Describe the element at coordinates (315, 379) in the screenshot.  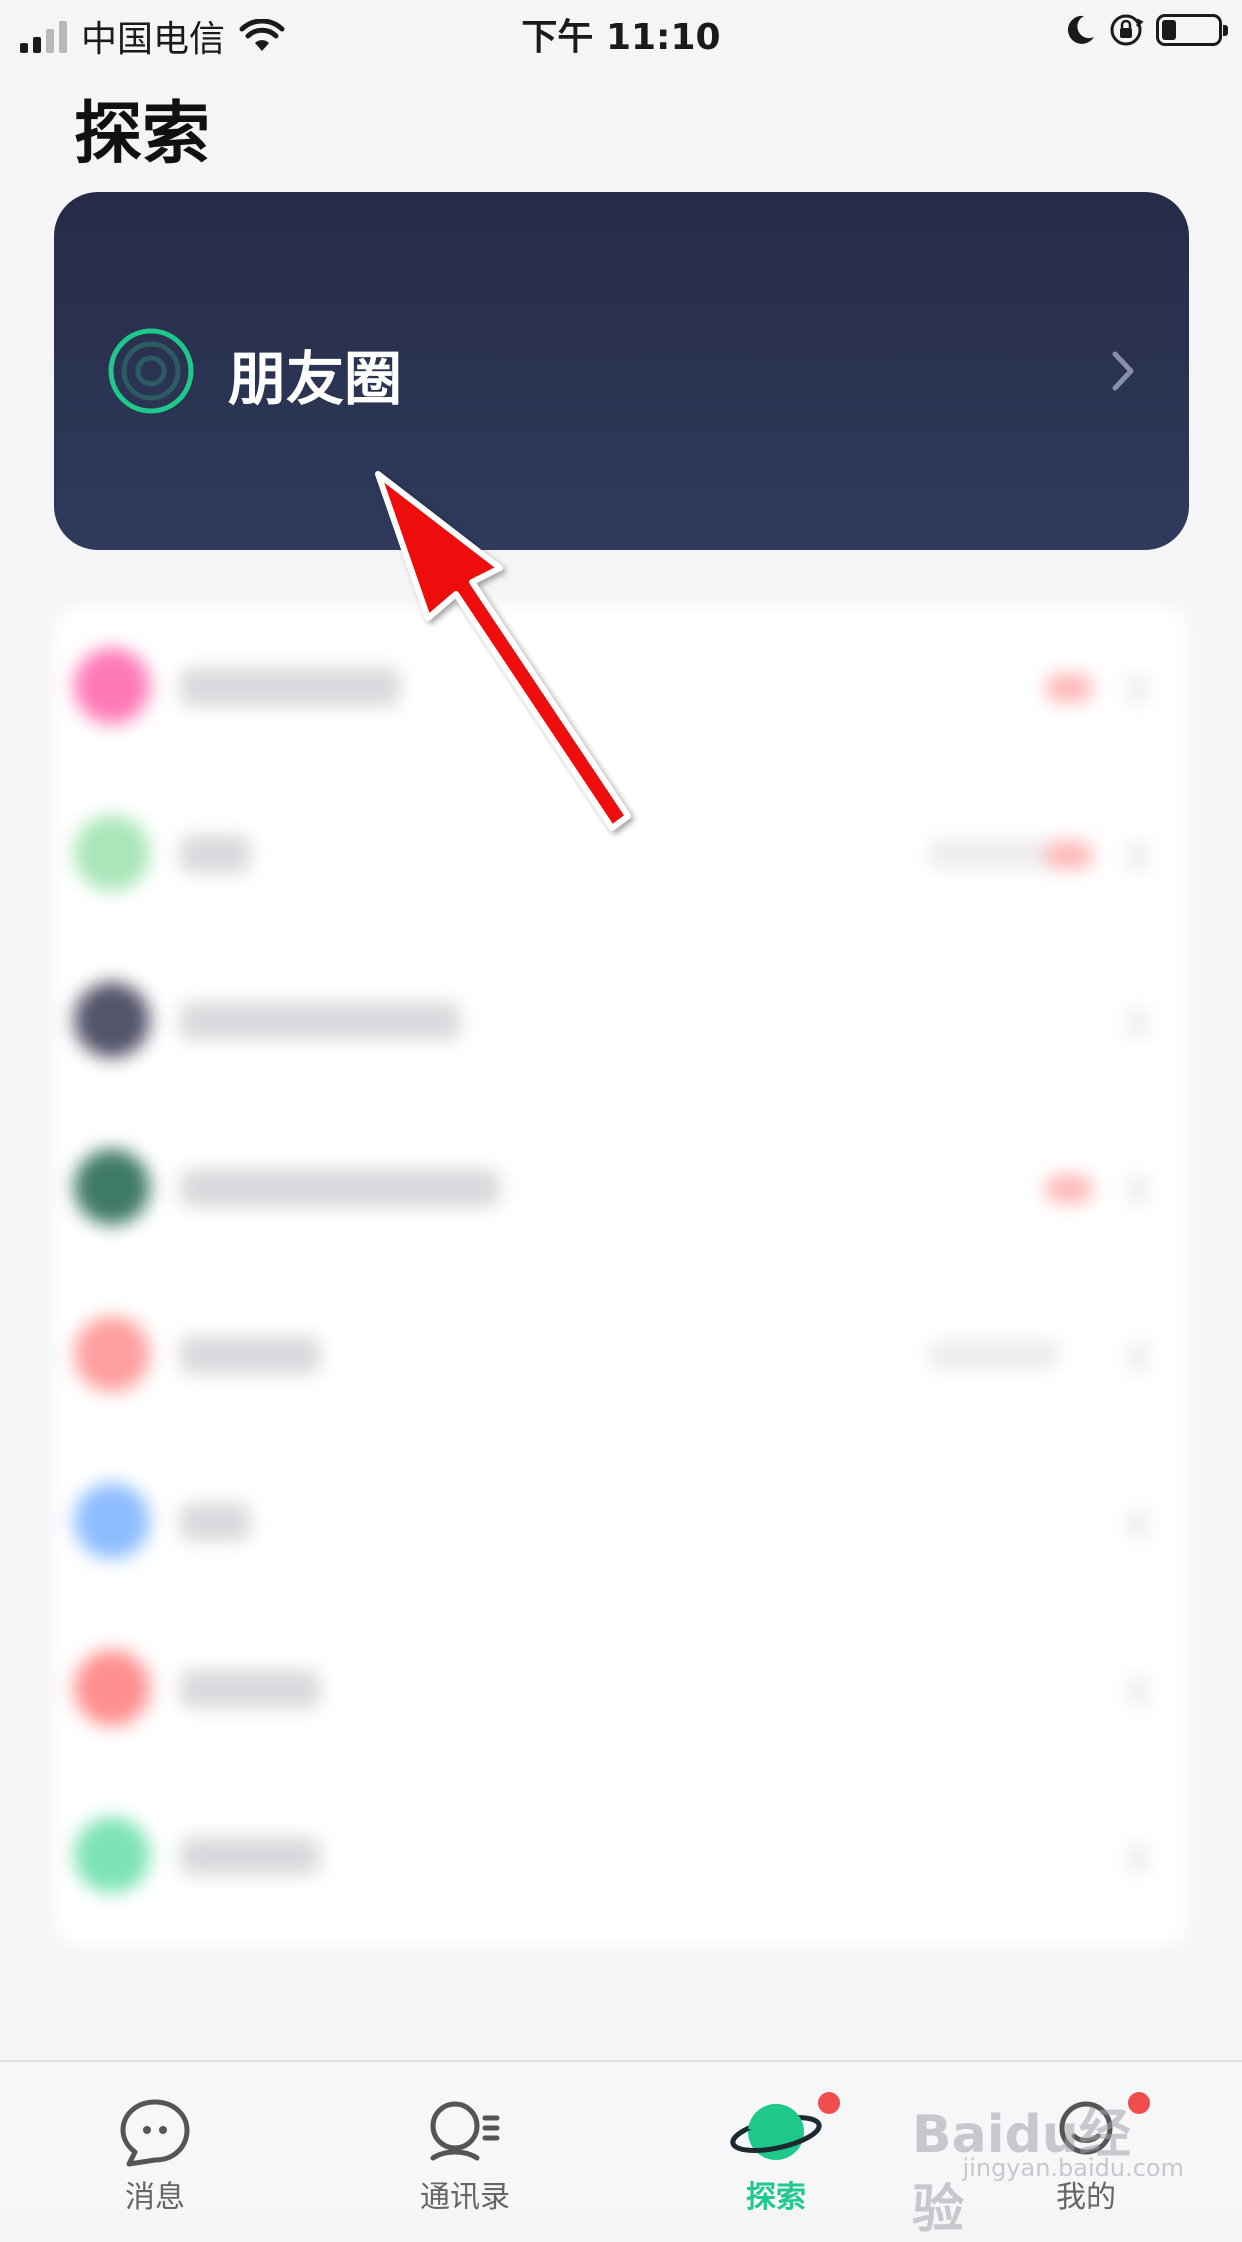
I see `moments-label: 朋友圈` at that location.